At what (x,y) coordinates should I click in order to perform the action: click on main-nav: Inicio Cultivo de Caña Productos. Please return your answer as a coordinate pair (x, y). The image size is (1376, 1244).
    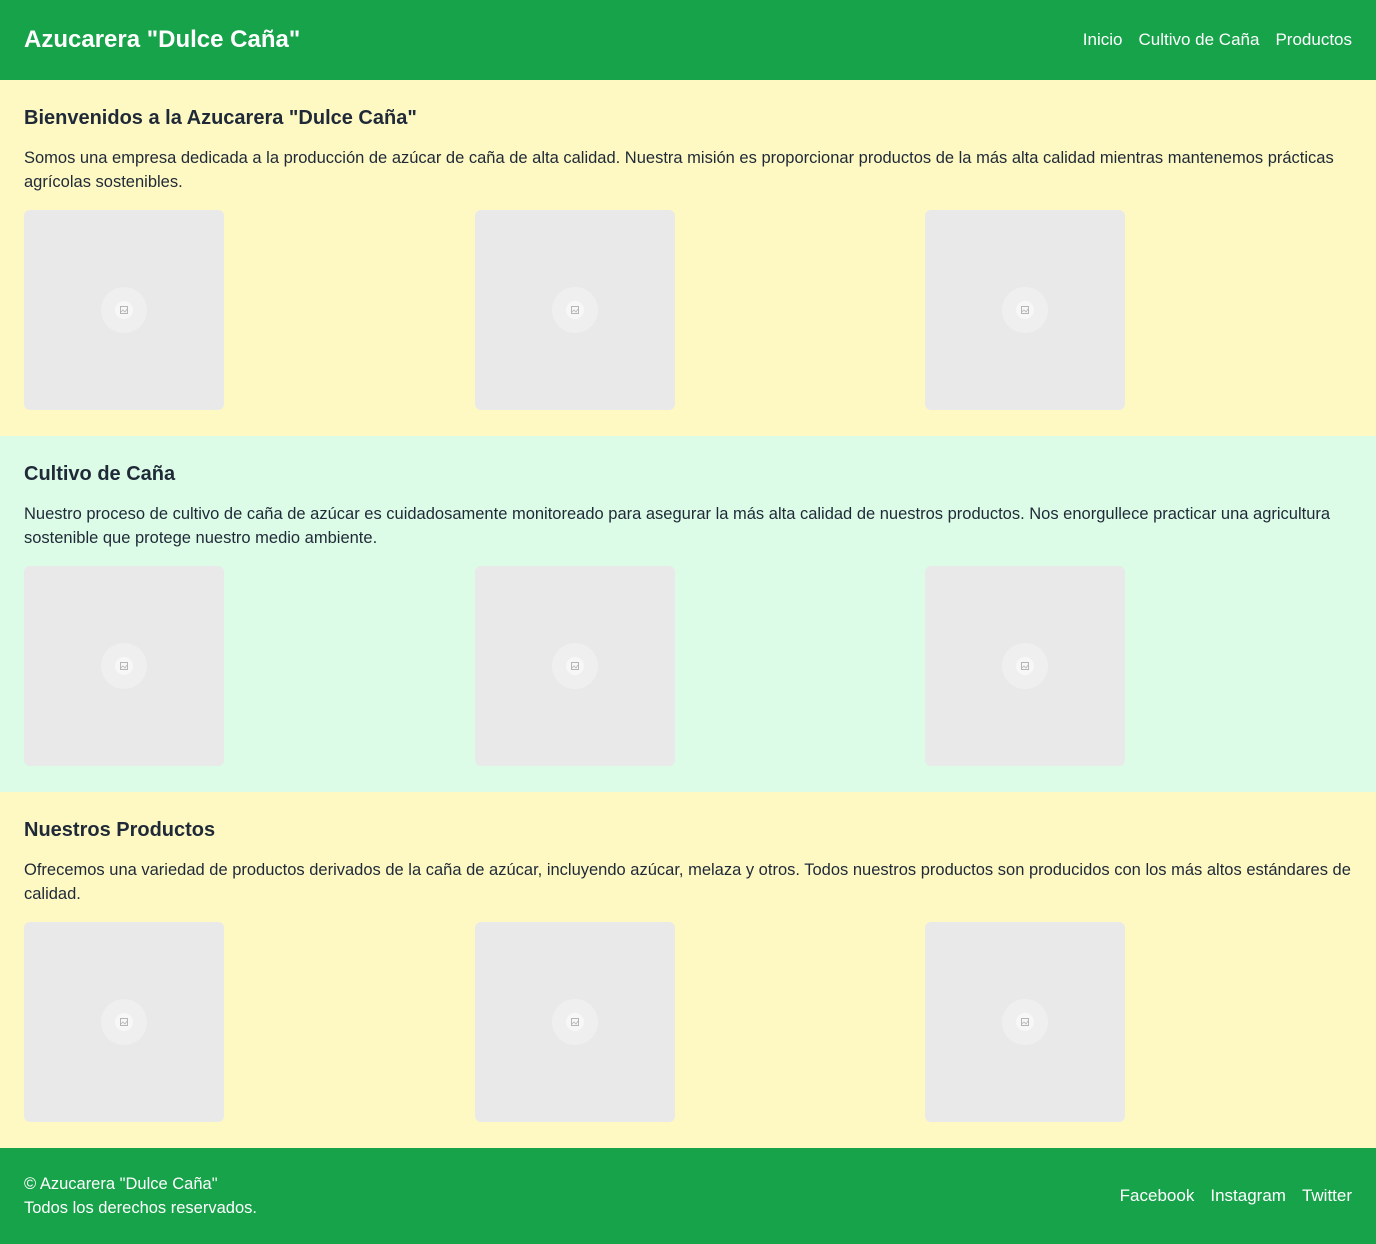
    Looking at the image, I should click on (1217, 40).